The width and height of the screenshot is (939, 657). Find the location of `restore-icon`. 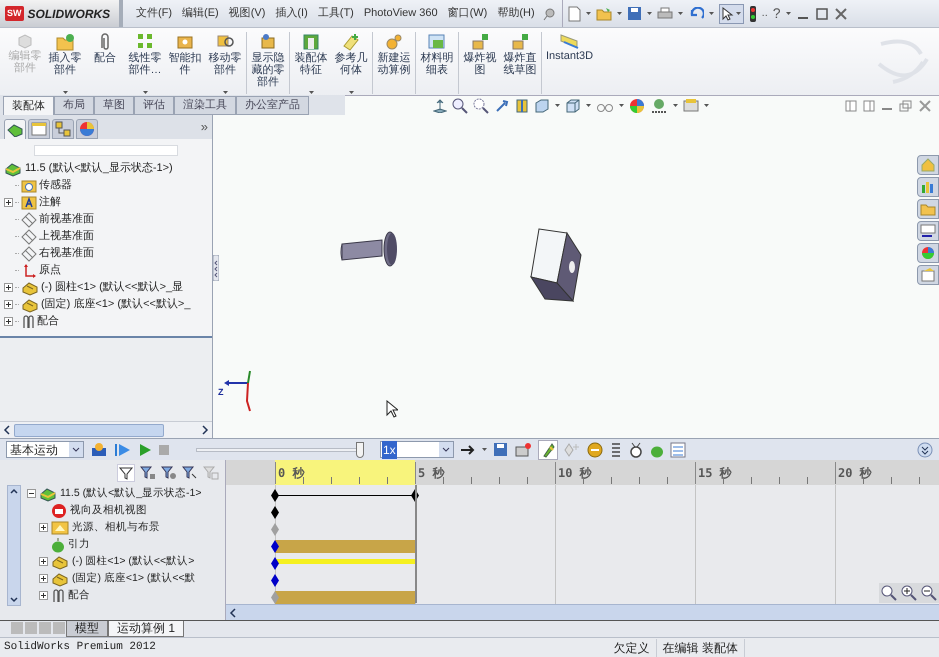

restore-icon is located at coordinates (906, 106).